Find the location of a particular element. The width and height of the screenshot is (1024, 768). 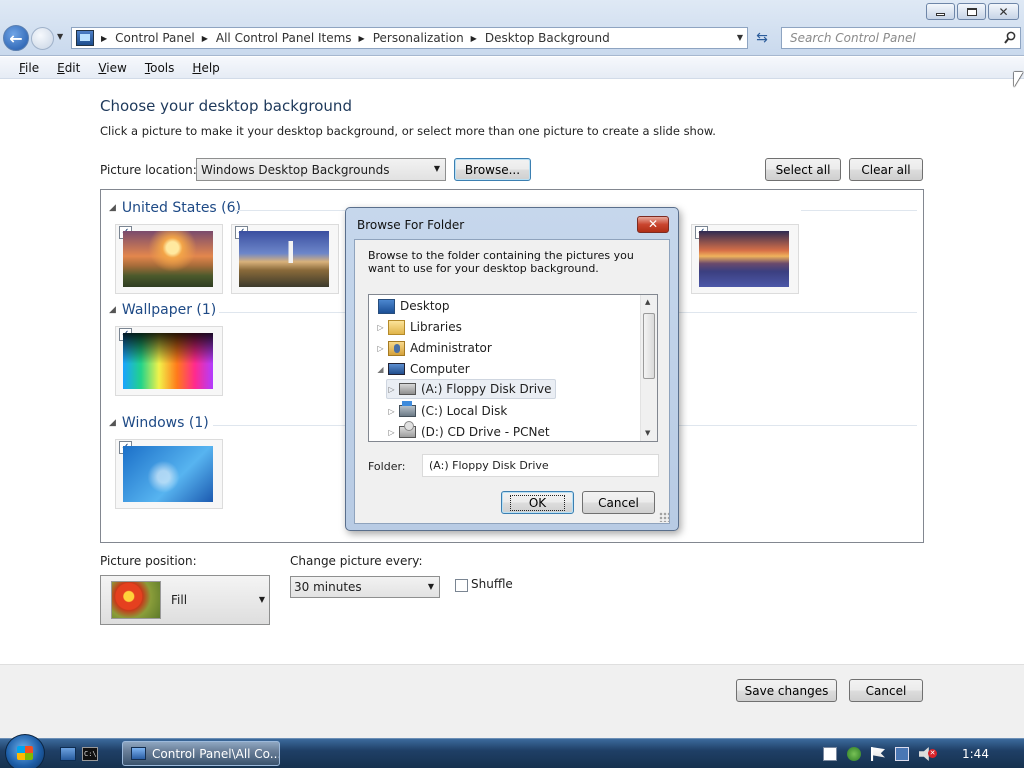

tree-item-label: Computer is located at coordinates (440, 369).